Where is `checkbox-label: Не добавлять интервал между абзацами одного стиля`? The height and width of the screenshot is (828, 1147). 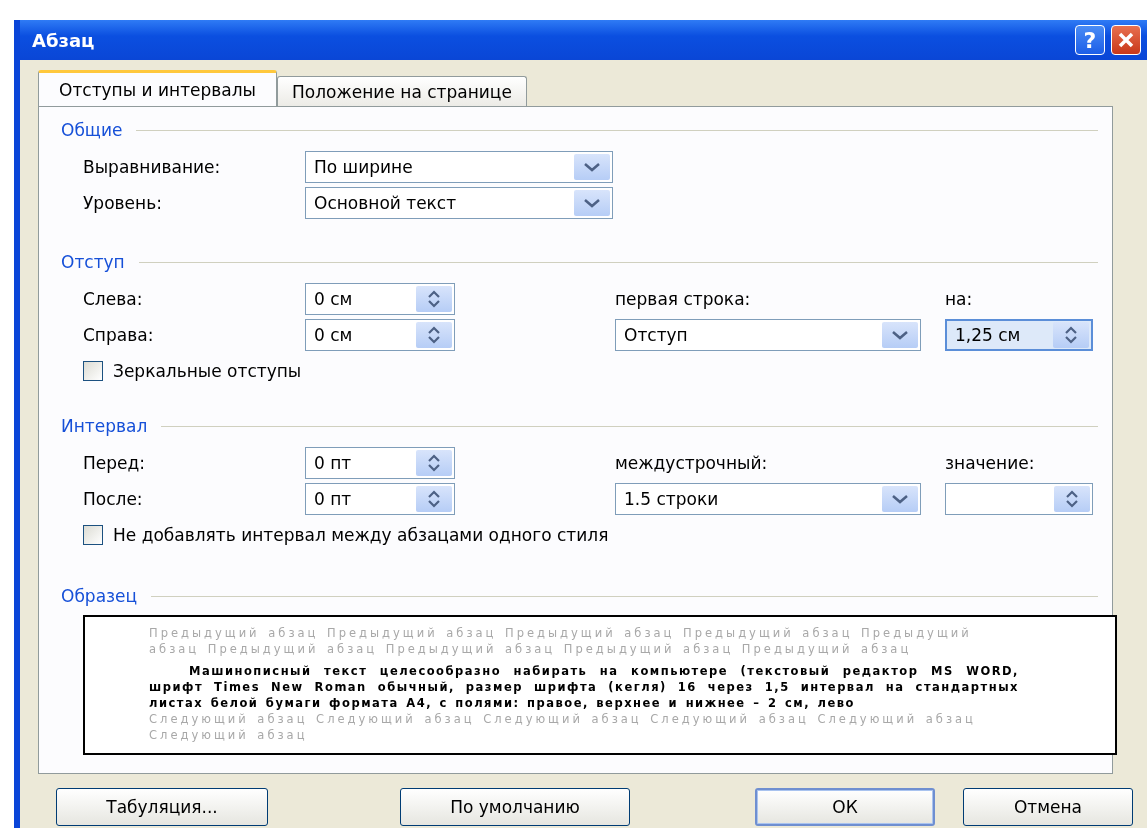
checkbox-label: Не добавлять интервал между абзацами одного стиля is located at coordinates (361, 535).